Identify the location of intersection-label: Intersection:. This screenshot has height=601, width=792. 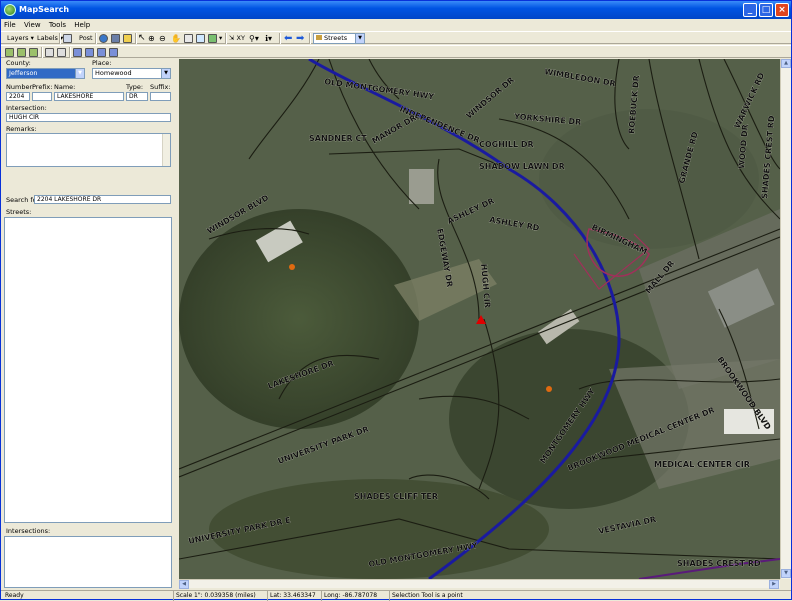
(26, 108).